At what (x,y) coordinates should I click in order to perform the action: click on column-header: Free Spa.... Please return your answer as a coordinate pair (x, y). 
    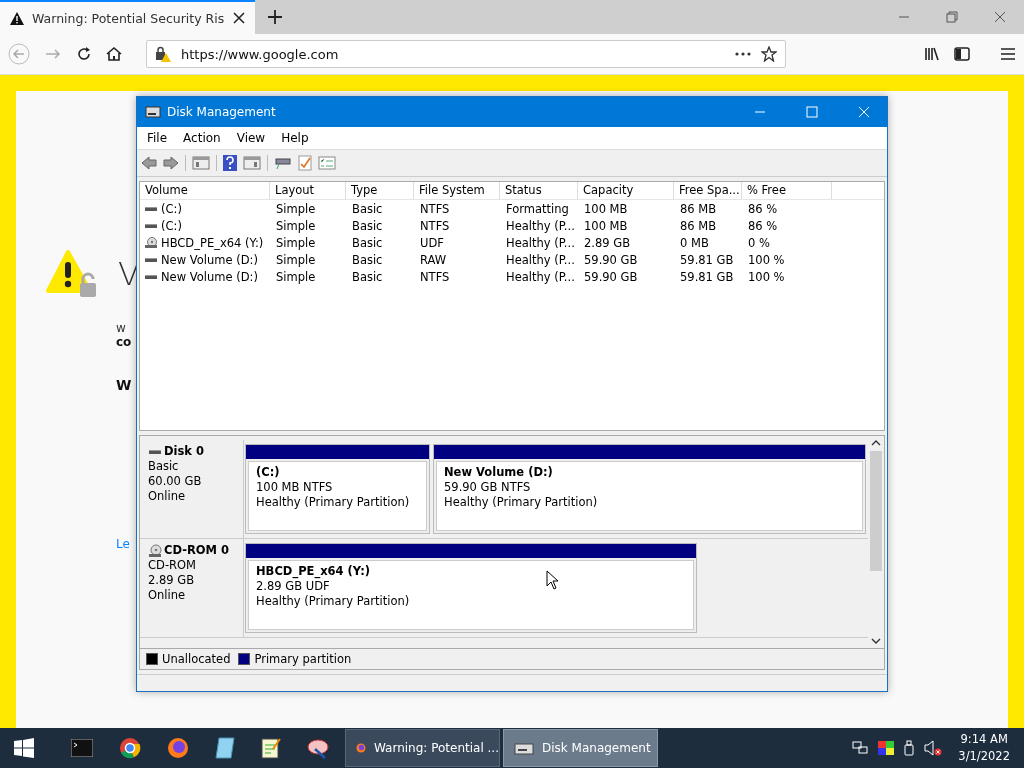
    Looking at the image, I should click on (708, 190).